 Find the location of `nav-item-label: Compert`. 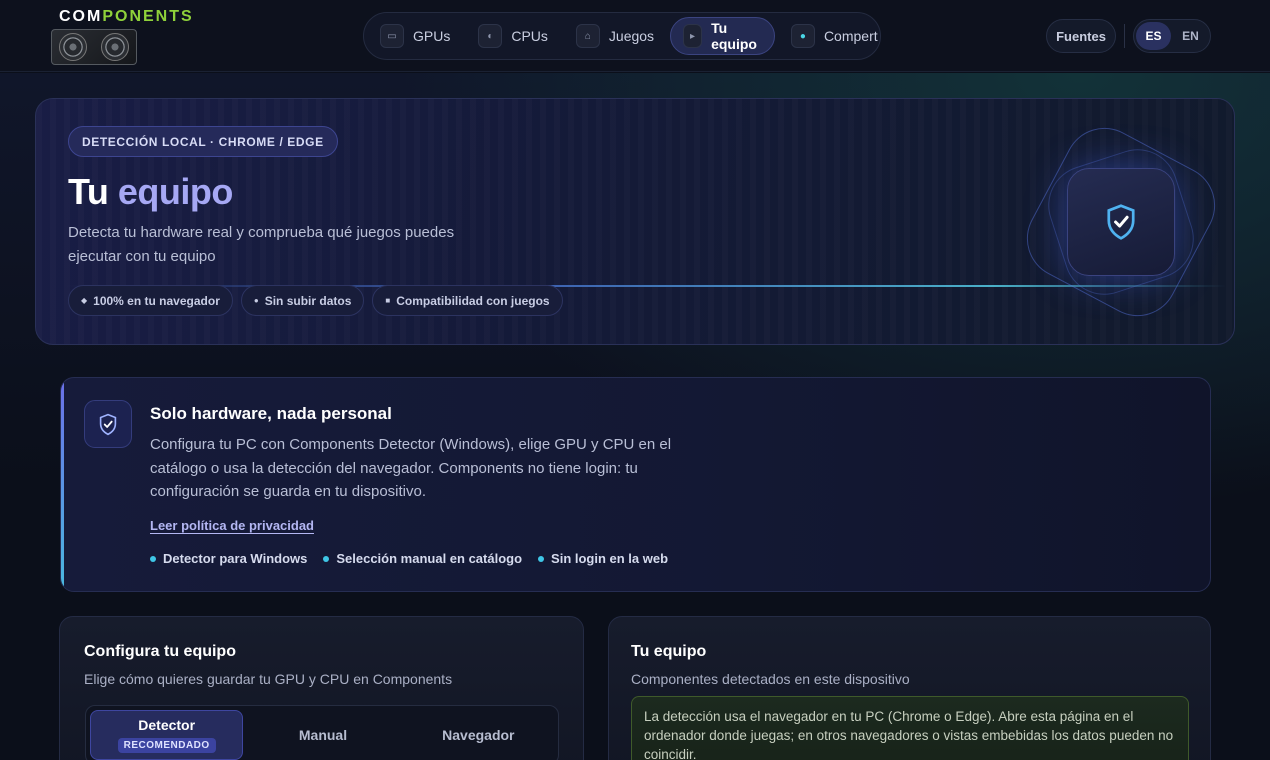

nav-item-label: Compert is located at coordinates (850, 36).